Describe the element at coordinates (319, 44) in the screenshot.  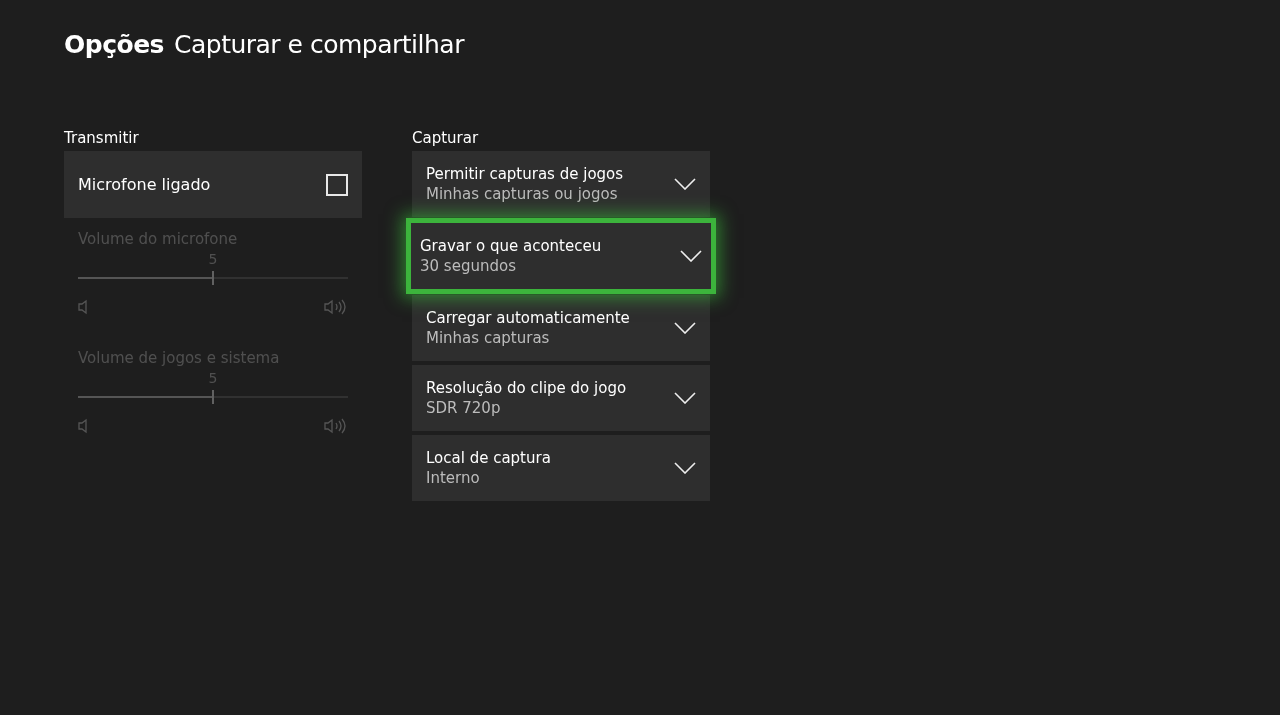
I see `page-title: Capturar e compartilhar` at that location.